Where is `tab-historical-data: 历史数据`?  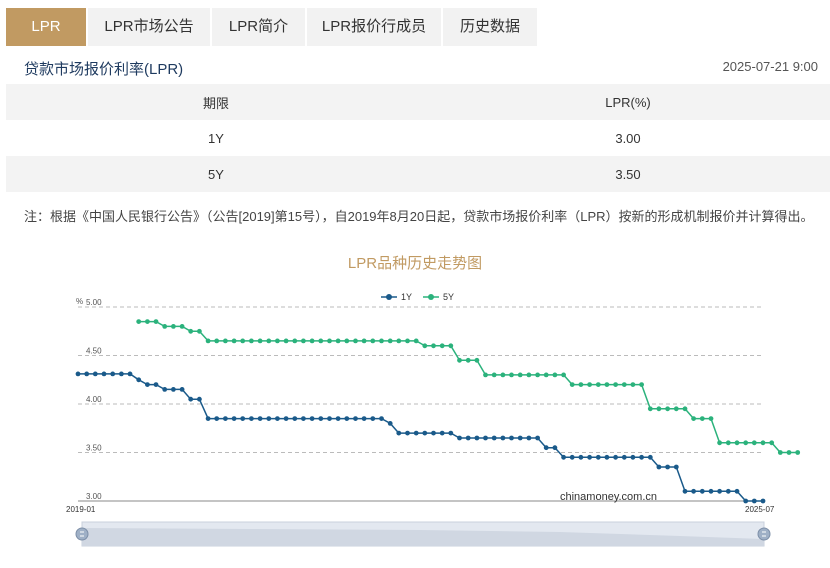 tab-historical-data: 历史数据 is located at coordinates (490, 27).